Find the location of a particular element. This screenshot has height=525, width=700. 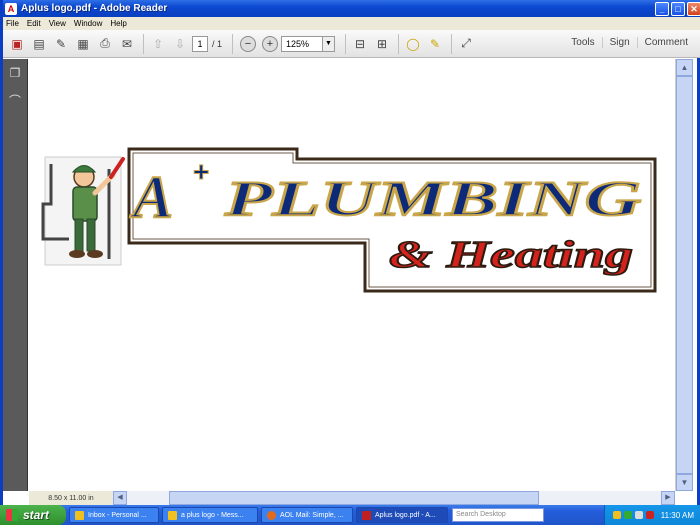

vertical-scroll-thumb is located at coordinates (684, 275).